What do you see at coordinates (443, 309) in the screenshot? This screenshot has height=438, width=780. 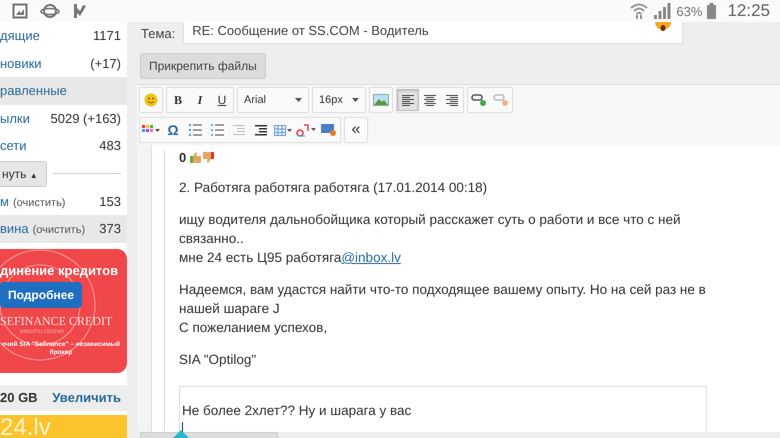 I see `reply-text: Надеемся, вам удастся найти что-то подходящее вашему опыту. Но на сей раз не в нашей шараге J С пожеланием успехов,` at bounding box center [443, 309].